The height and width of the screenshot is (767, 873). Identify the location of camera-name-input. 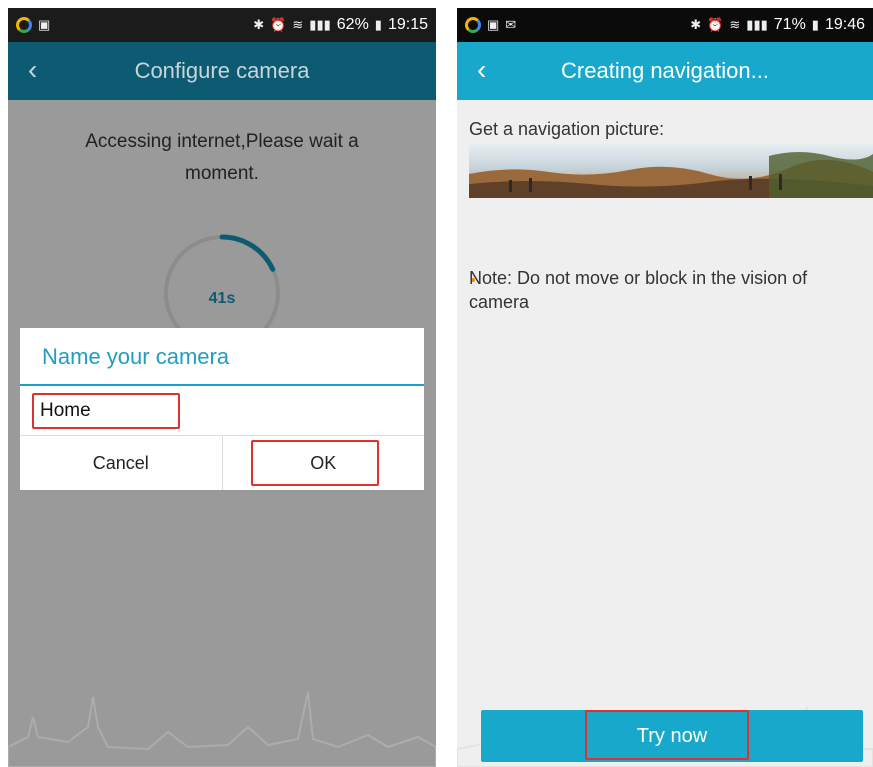
(106, 411).